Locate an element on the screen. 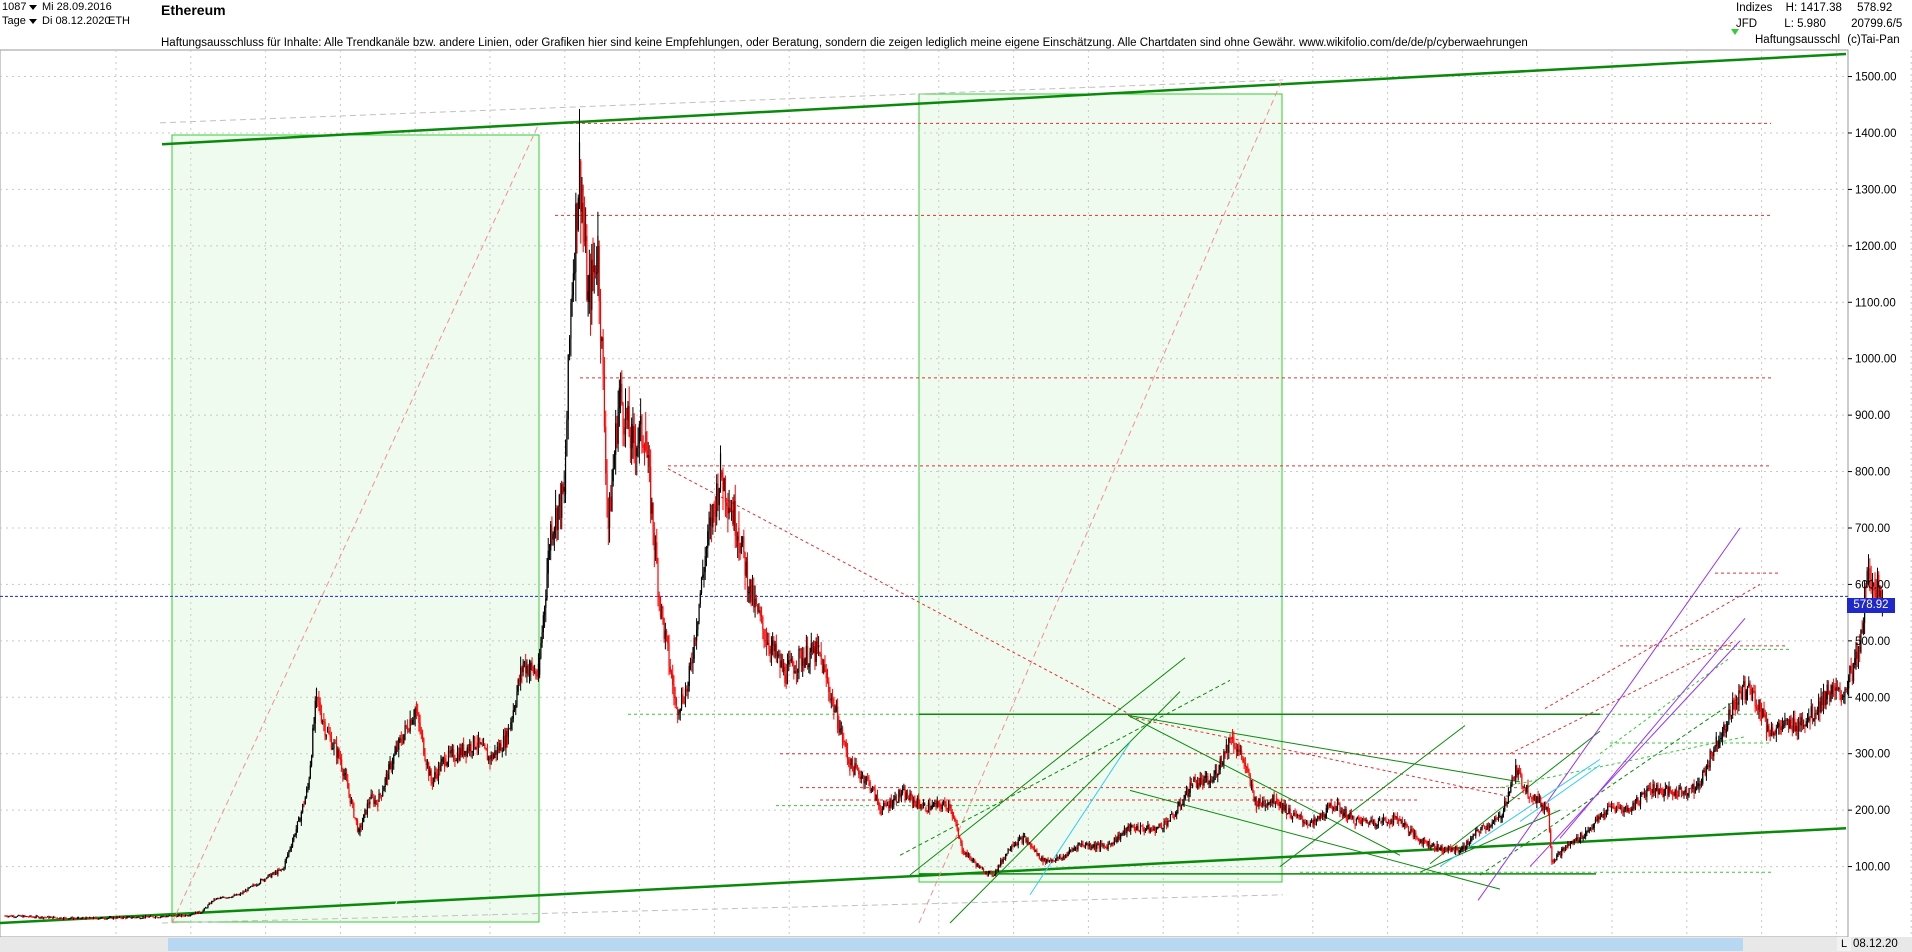 This screenshot has width=1912, height=952. y-tick-label: 400.00 is located at coordinates (1872, 698).